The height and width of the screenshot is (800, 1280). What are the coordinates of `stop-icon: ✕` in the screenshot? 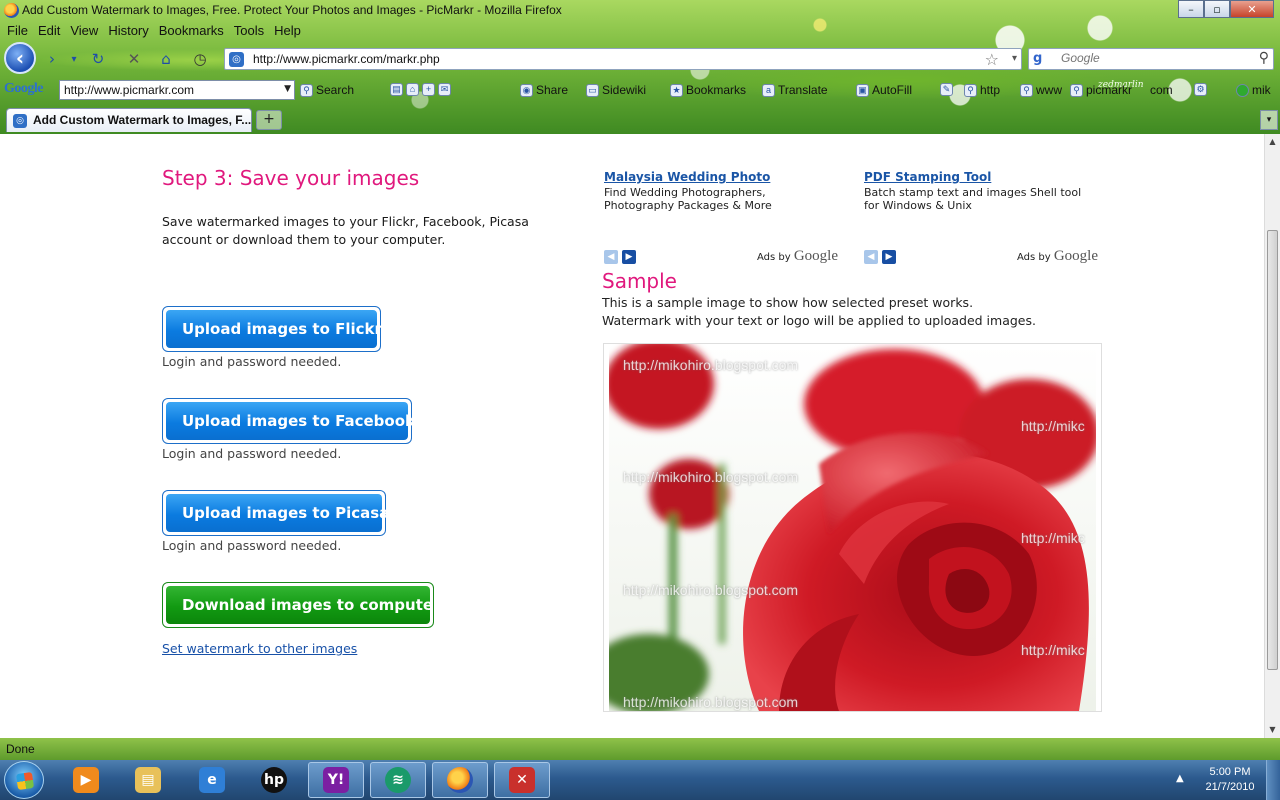 It's located at (134, 59).